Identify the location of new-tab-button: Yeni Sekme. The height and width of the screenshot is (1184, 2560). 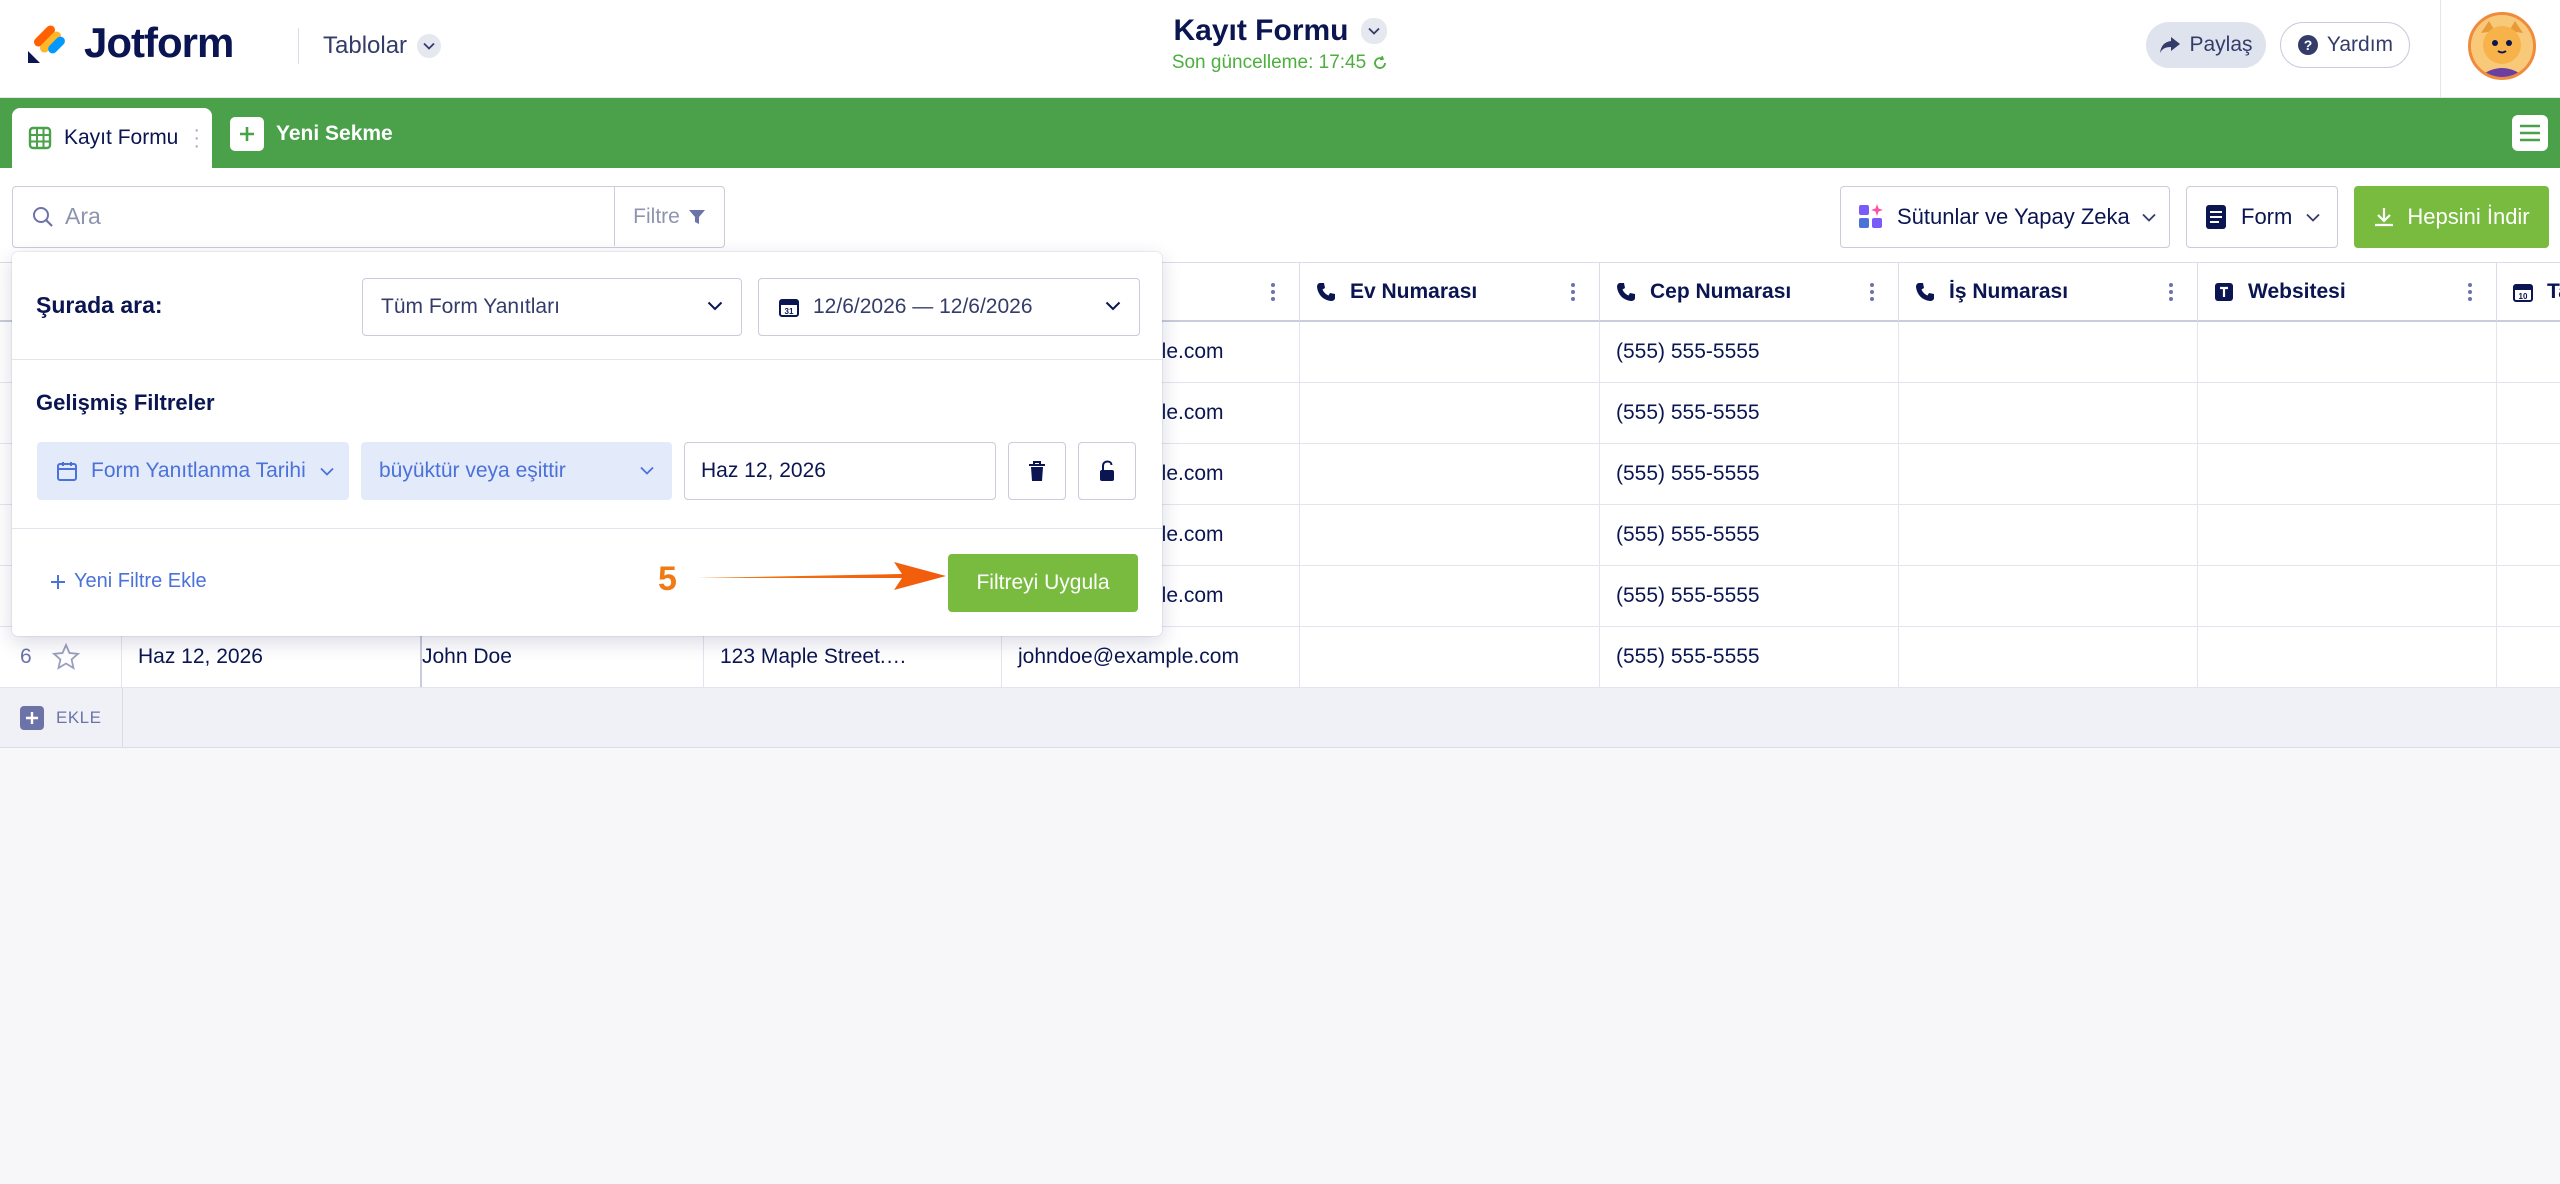
(311, 134).